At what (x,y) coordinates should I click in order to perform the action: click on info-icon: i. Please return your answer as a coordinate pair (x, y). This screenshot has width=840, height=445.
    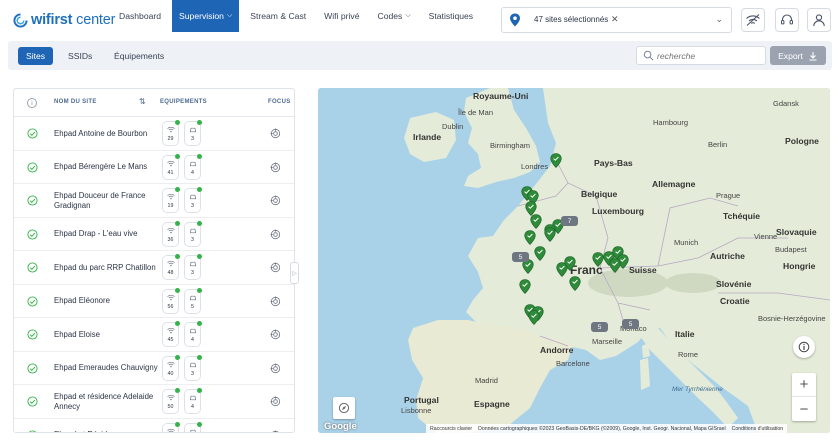
    Looking at the image, I should click on (32, 103).